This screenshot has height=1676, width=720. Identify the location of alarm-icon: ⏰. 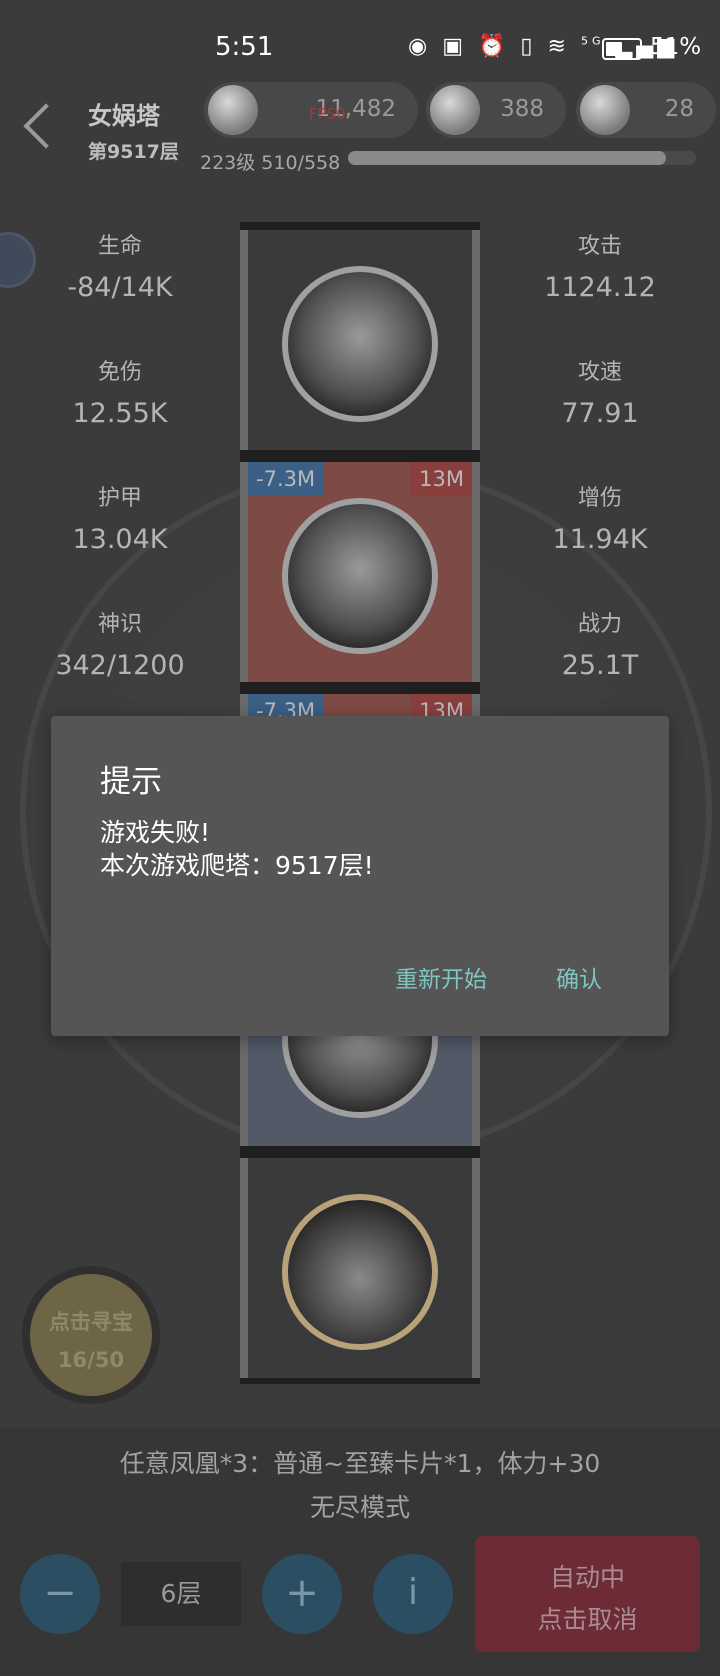
(494, 46).